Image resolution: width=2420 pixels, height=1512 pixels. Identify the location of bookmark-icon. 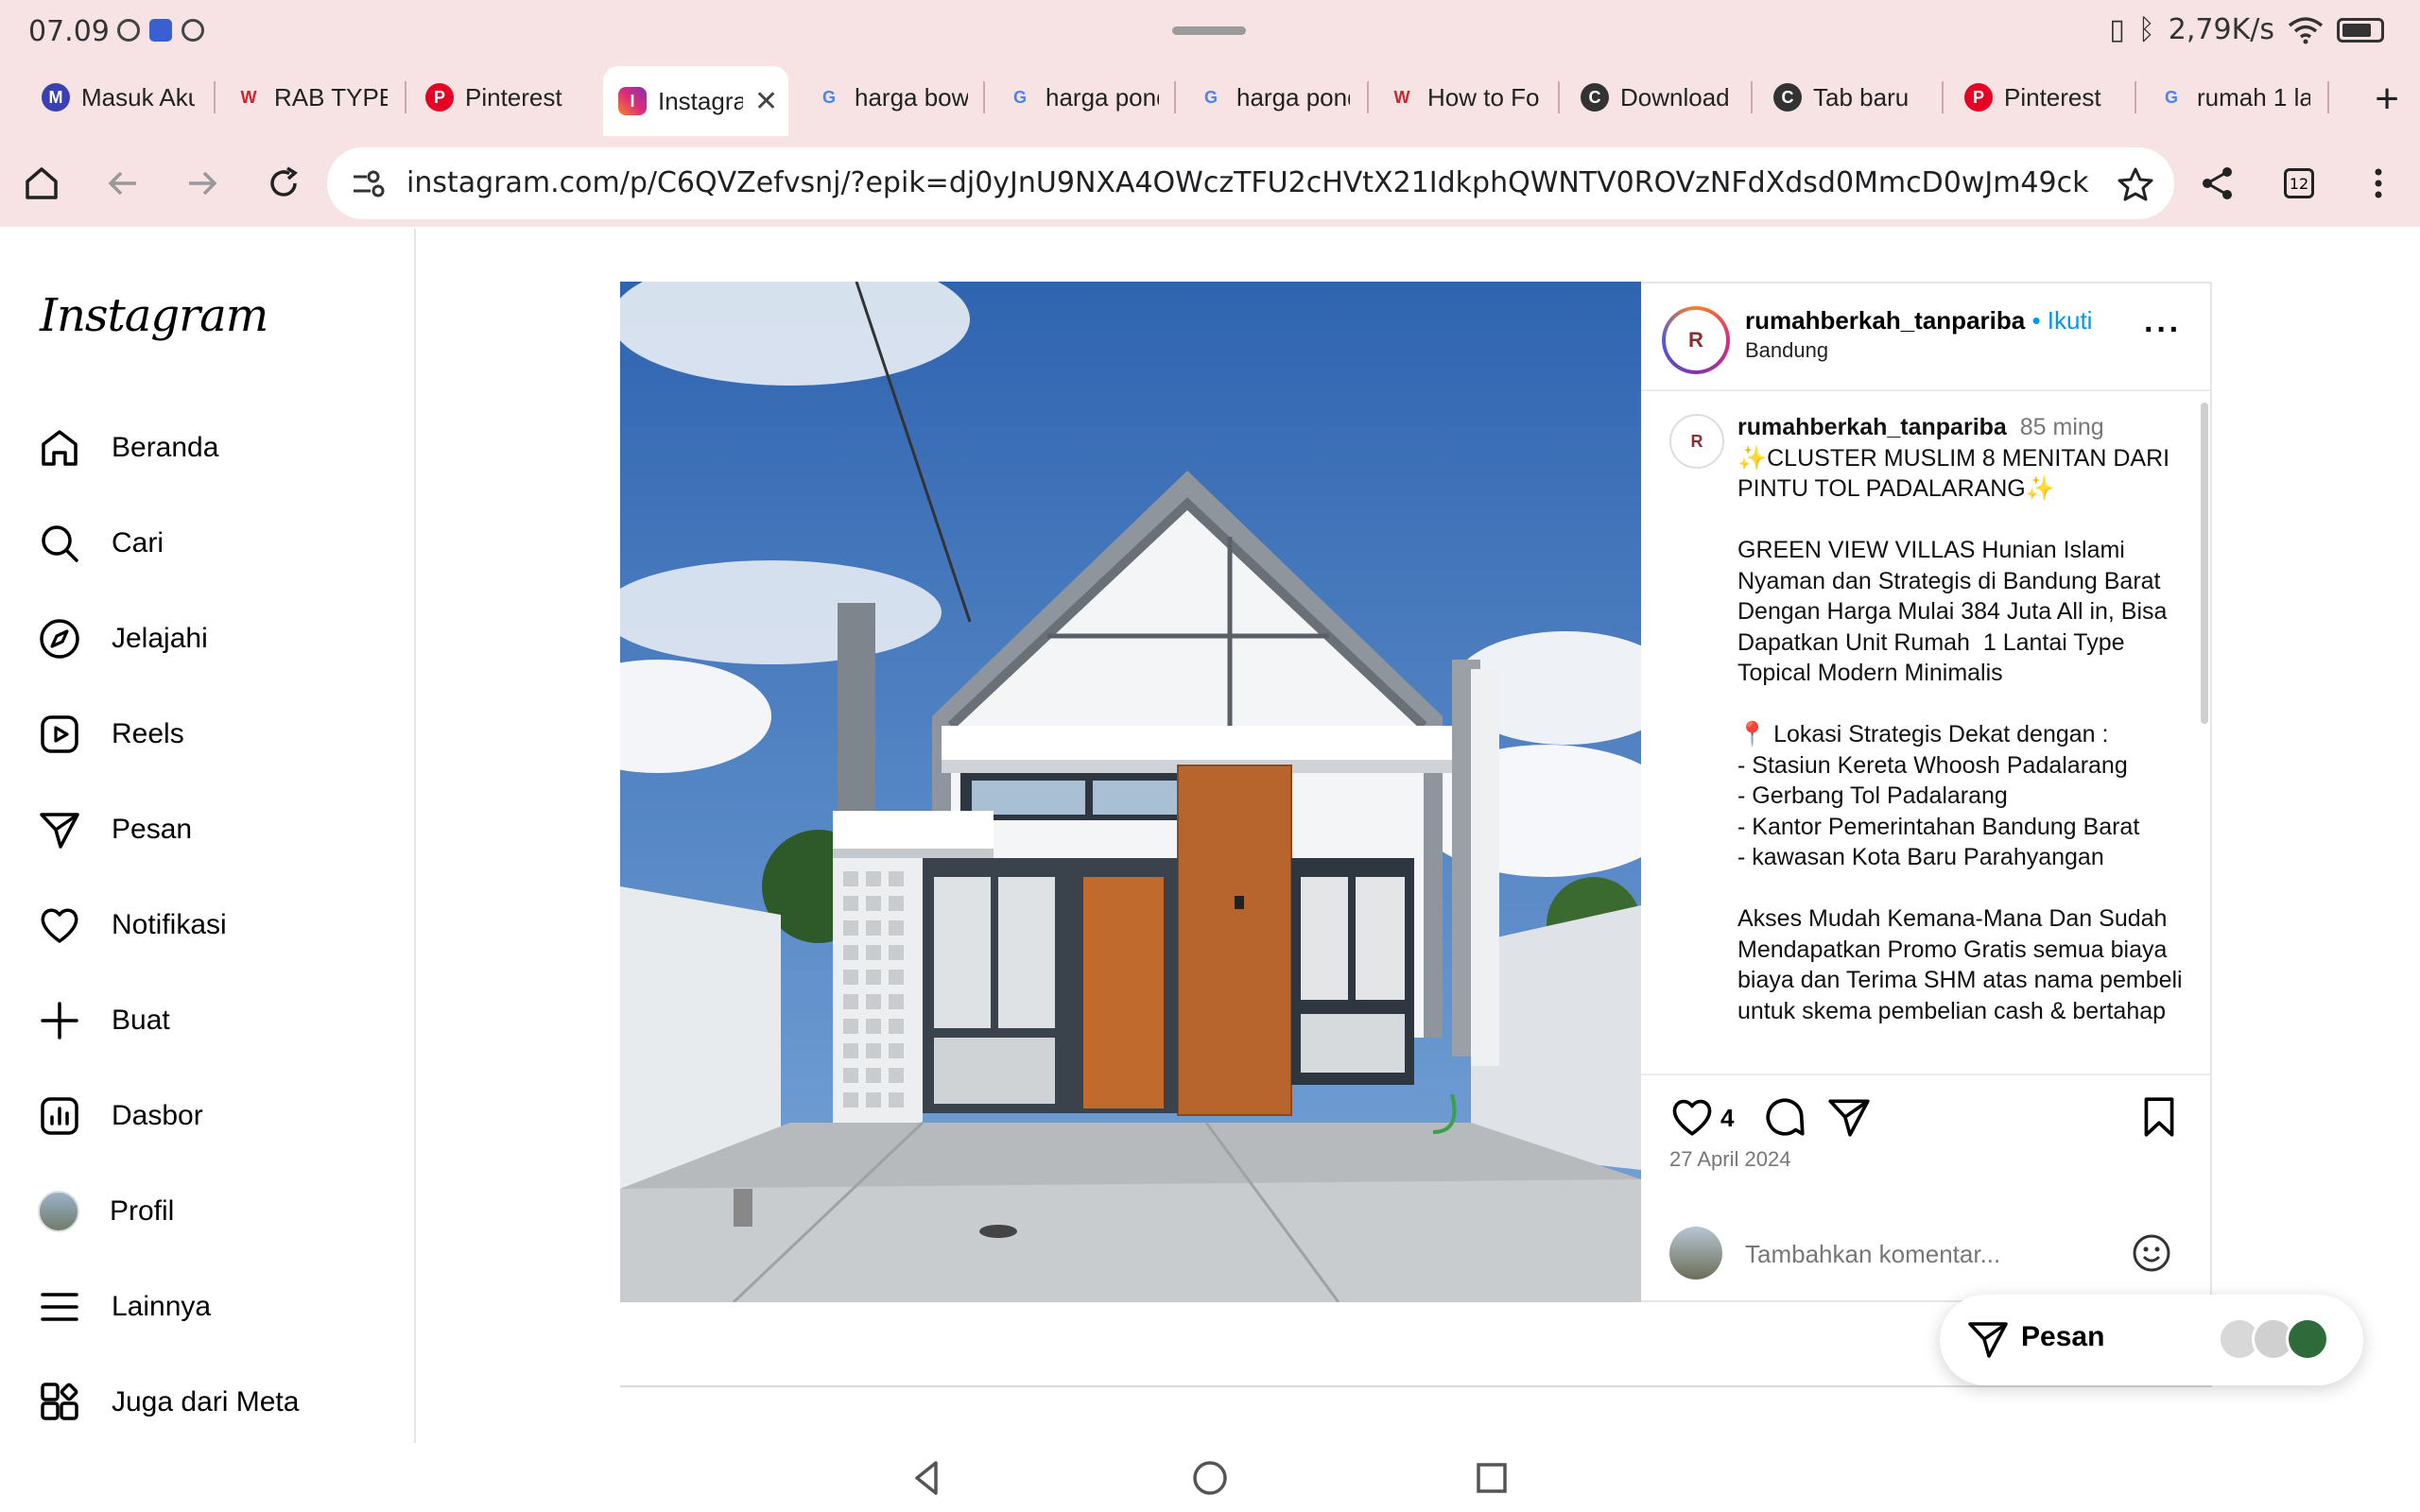
(2159, 1117).